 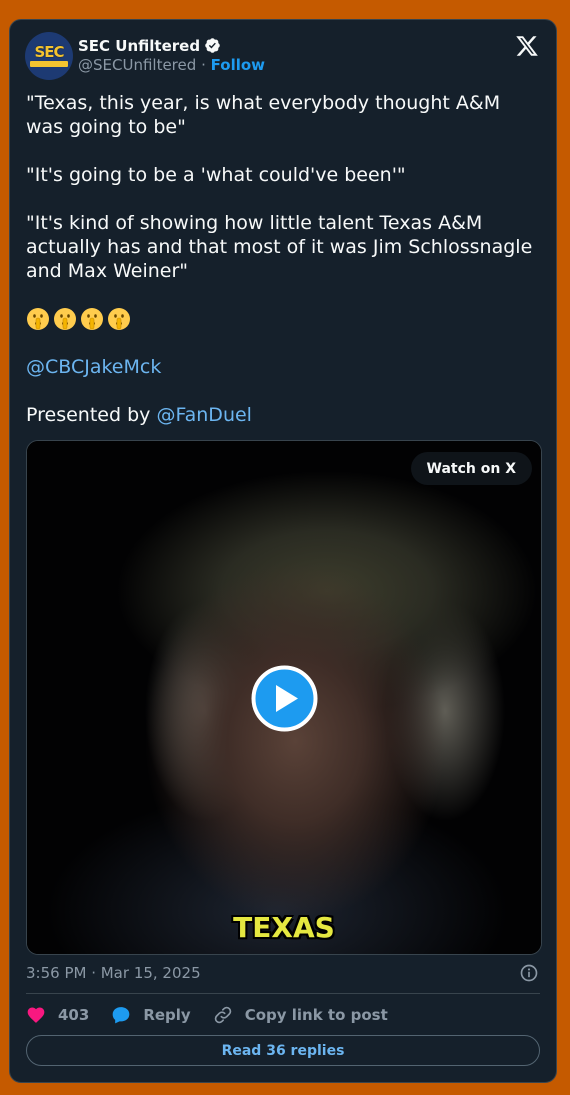 What do you see at coordinates (222, 1015) in the screenshot?
I see `link-icon` at bounding box center [222, 1015].